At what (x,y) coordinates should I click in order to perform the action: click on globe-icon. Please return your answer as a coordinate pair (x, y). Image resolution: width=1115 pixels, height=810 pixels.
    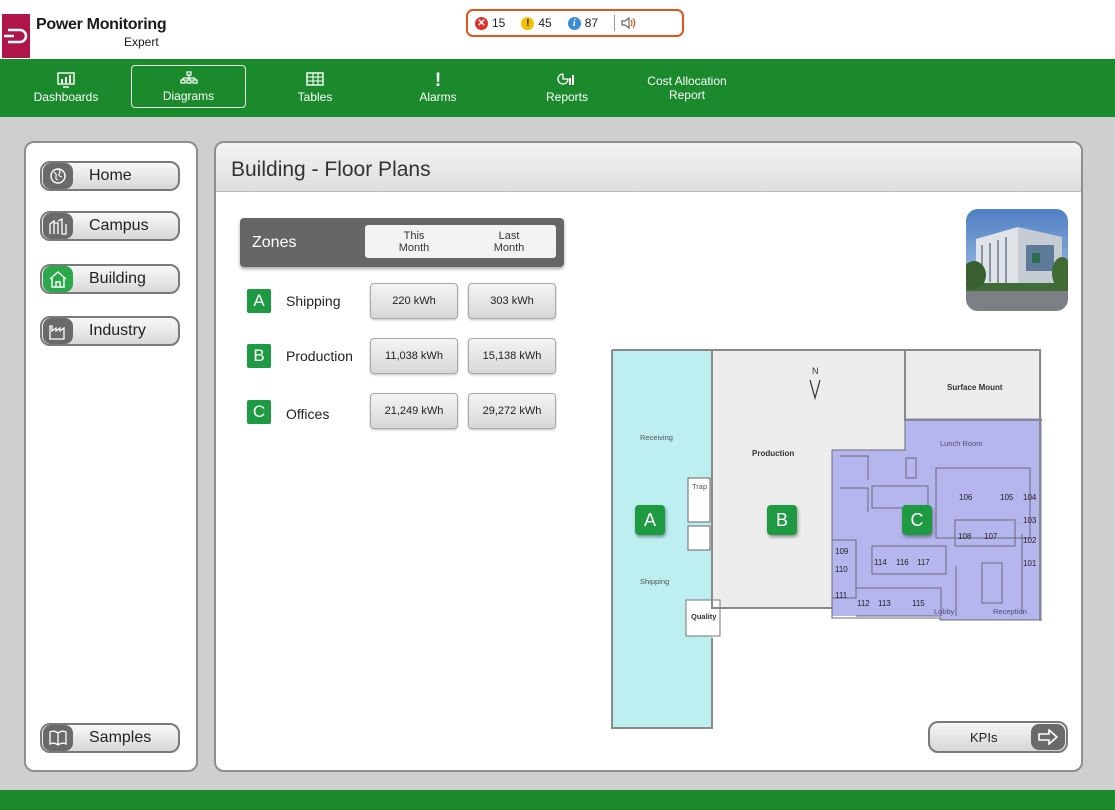
    Looking at the image, I should click on (58, 176).